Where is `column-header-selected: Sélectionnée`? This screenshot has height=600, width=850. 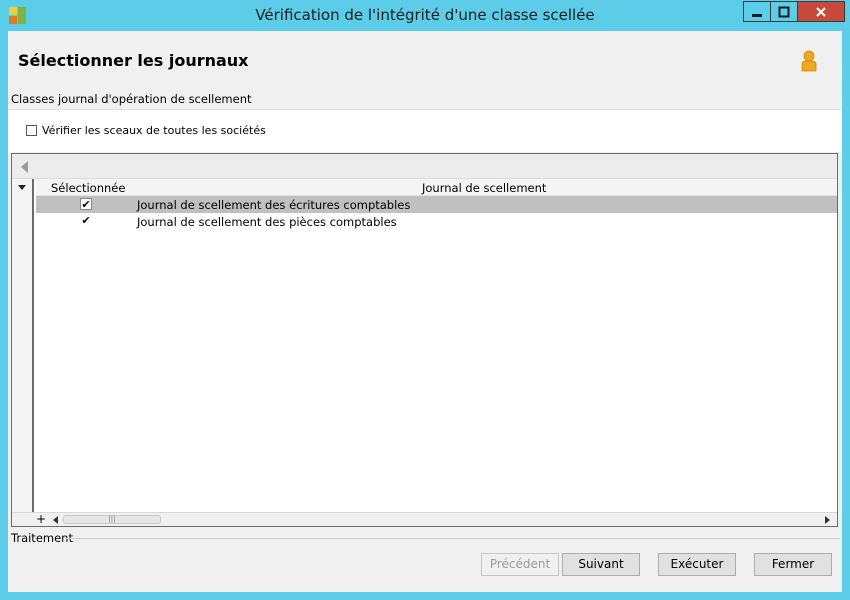
column-header-selected: Sélectionnée is located at coordinates (88, 188).